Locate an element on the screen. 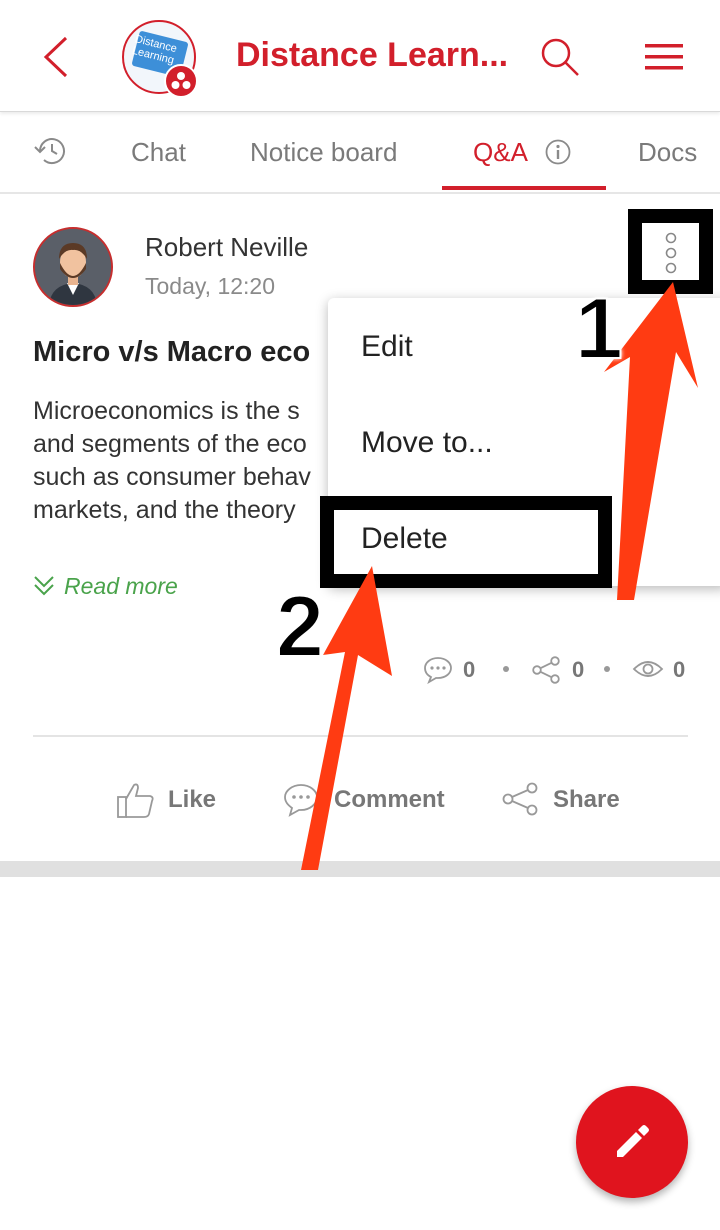 The image size is (720, 1230). step-1-label: 1 is located at coordinates (599, 329).